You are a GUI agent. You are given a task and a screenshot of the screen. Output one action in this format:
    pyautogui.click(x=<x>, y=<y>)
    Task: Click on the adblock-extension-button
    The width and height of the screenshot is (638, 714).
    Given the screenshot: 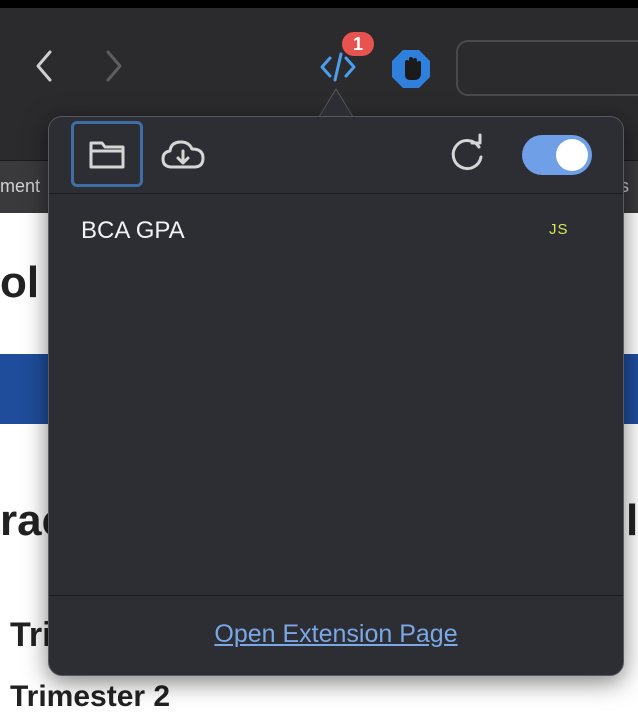 What is the action you would take?
    pyautogui.click(x=411, y=69)
    